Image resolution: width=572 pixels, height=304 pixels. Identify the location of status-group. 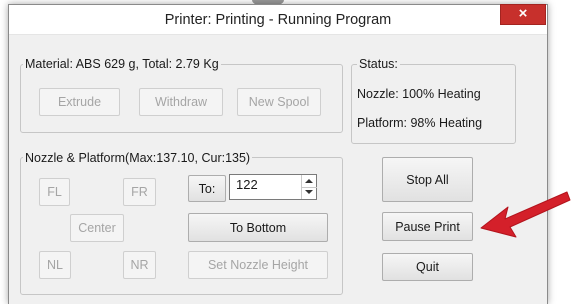
(433, 104).